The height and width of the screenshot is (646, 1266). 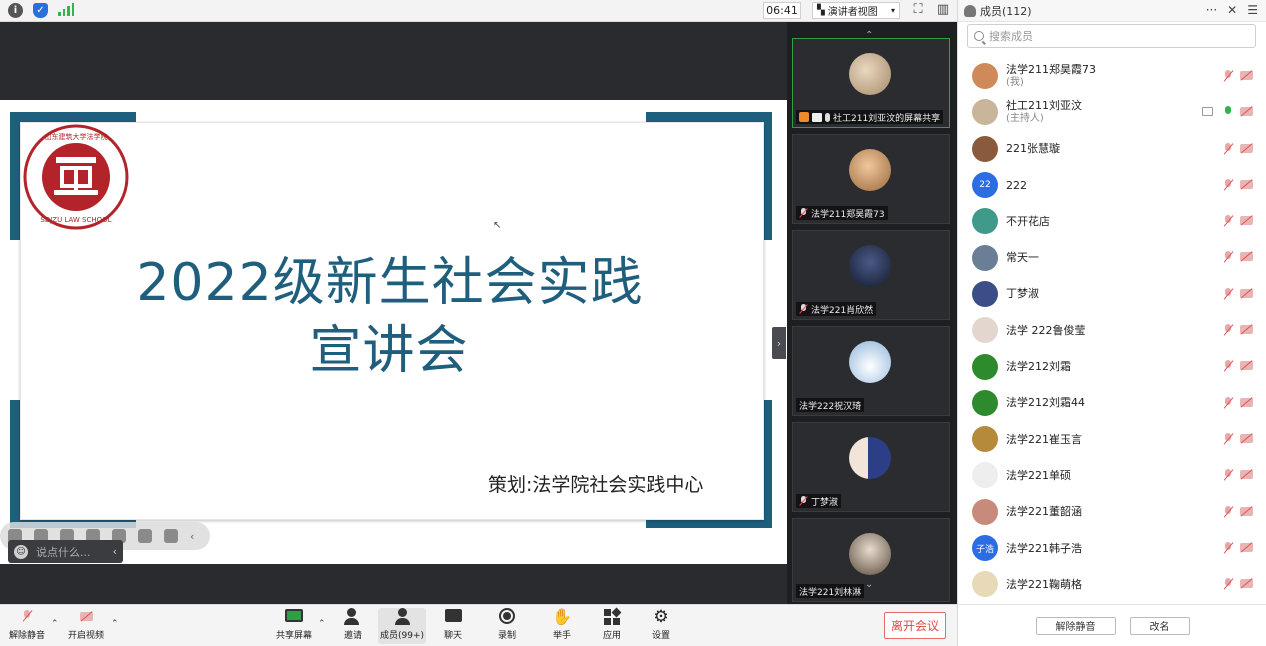 What do you see at coordinates (871, 275) in the screenshot?
I see `video-tile: 法学221肖欣然` at bounding box center [871, 275].